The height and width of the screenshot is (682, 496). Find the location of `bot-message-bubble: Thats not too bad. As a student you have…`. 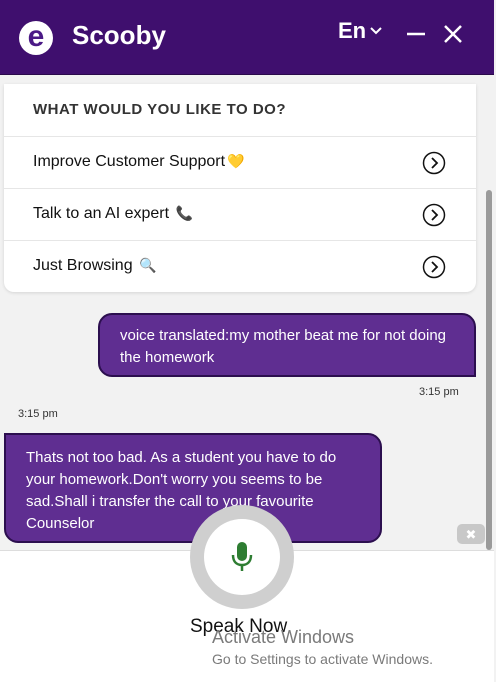

bot-message-bubble: Thats not too bad. As a student you have… is located at coordinates (193, 488).